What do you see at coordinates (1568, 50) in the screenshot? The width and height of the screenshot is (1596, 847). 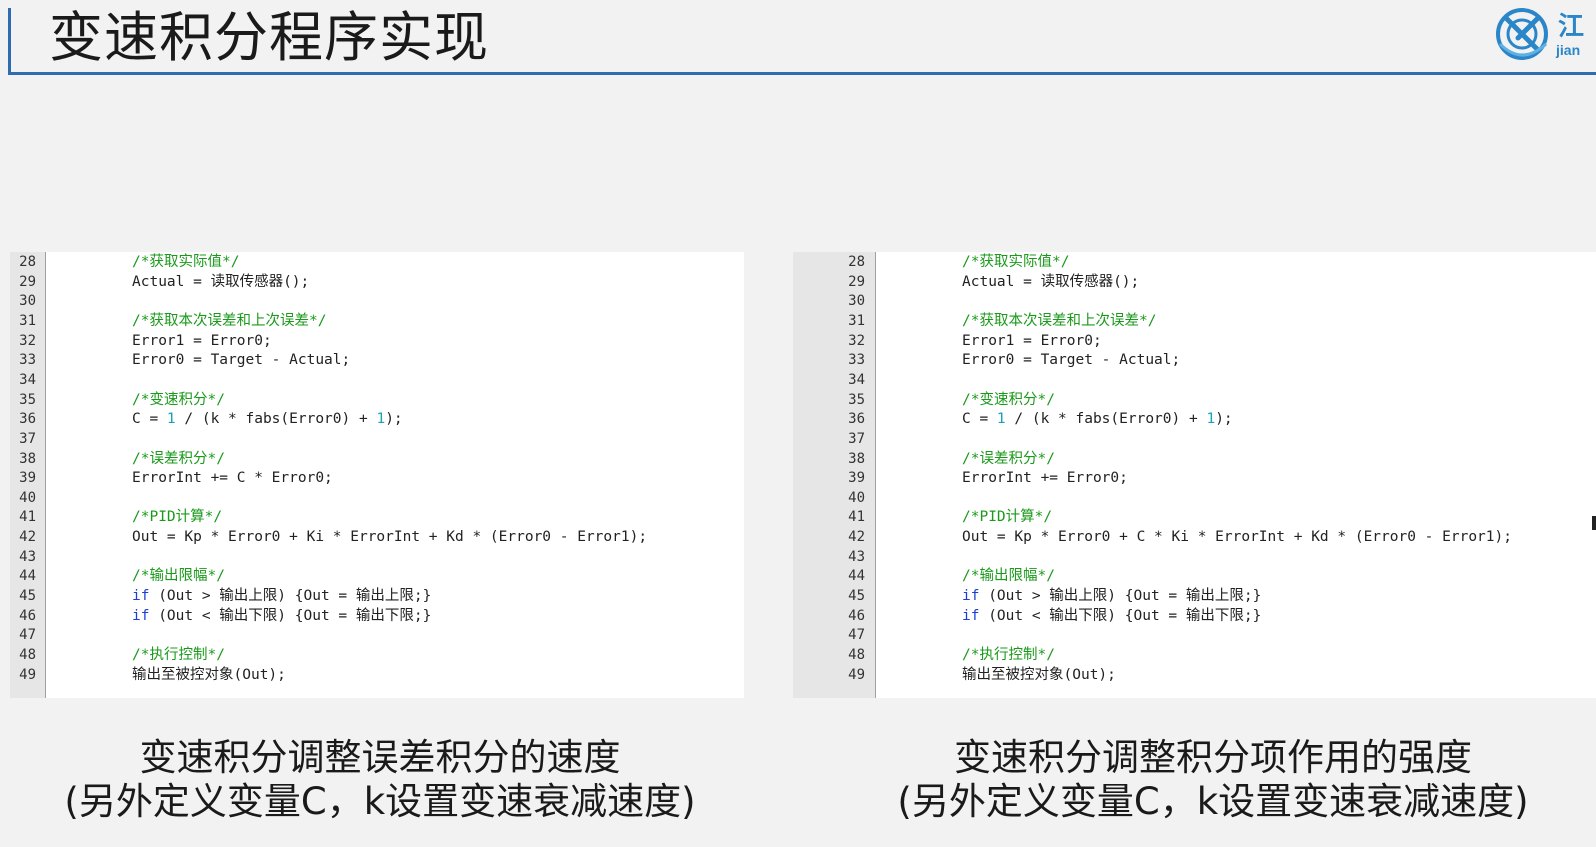 I see `logo-text-sub: jian` at bounding box center [1568, 50].